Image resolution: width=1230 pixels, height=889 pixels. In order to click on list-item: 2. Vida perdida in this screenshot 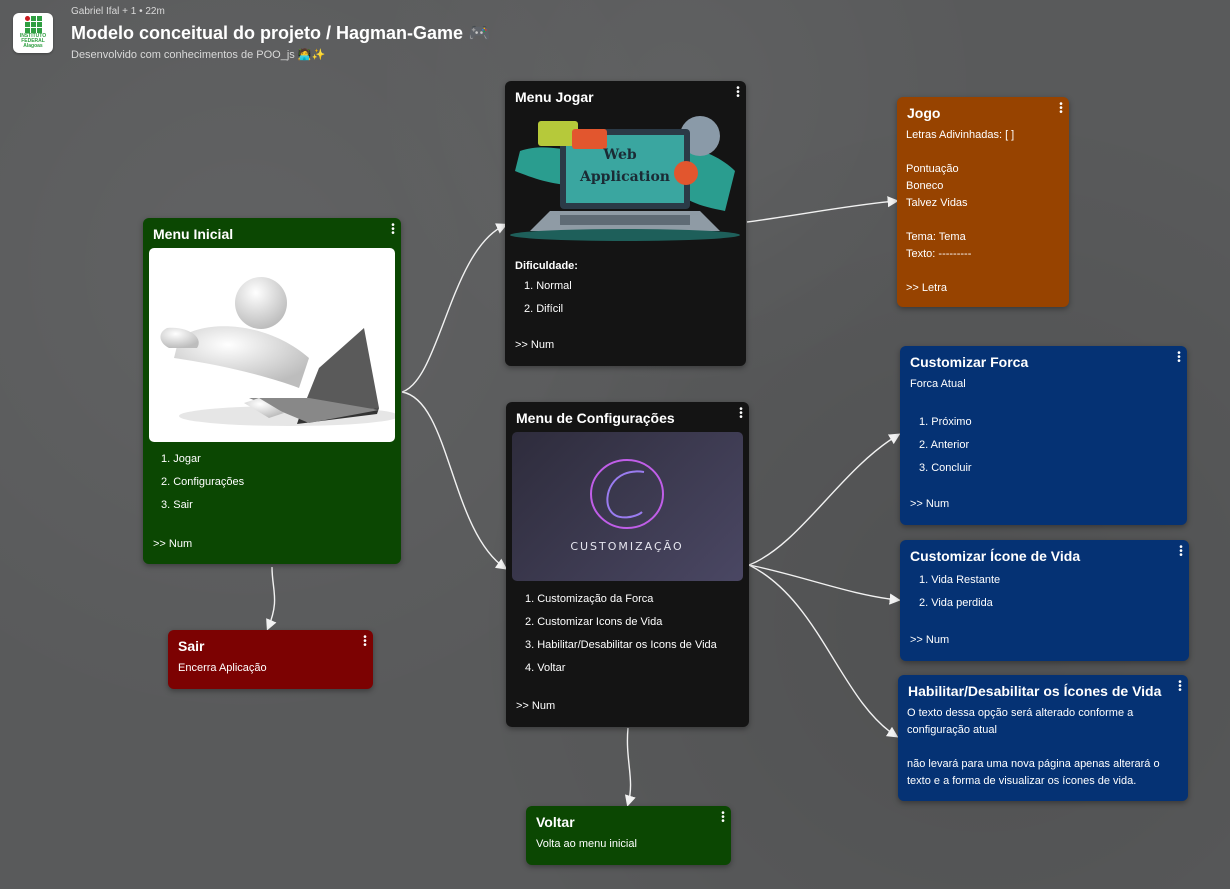, I will do `click(959, 608)`.